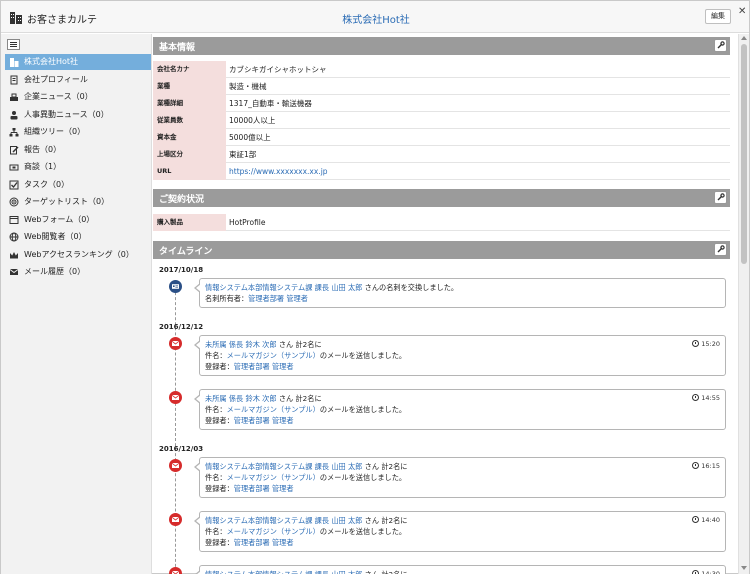 The width and height of the screenshot is (750, 574). Describe the element at coordinates (441, 120) in the screenshot. I see `basic-info-row: 従業員数 10000人以上` at that location.